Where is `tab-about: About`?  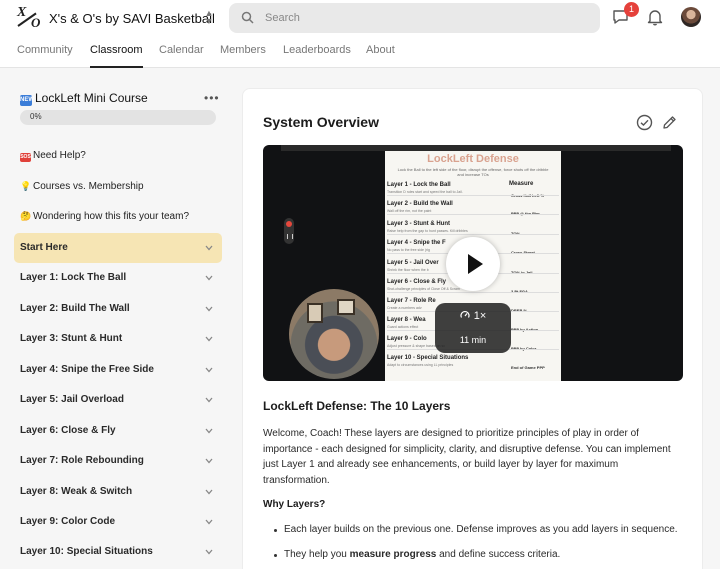
tab-about: About is located at coordinates (380, 50).